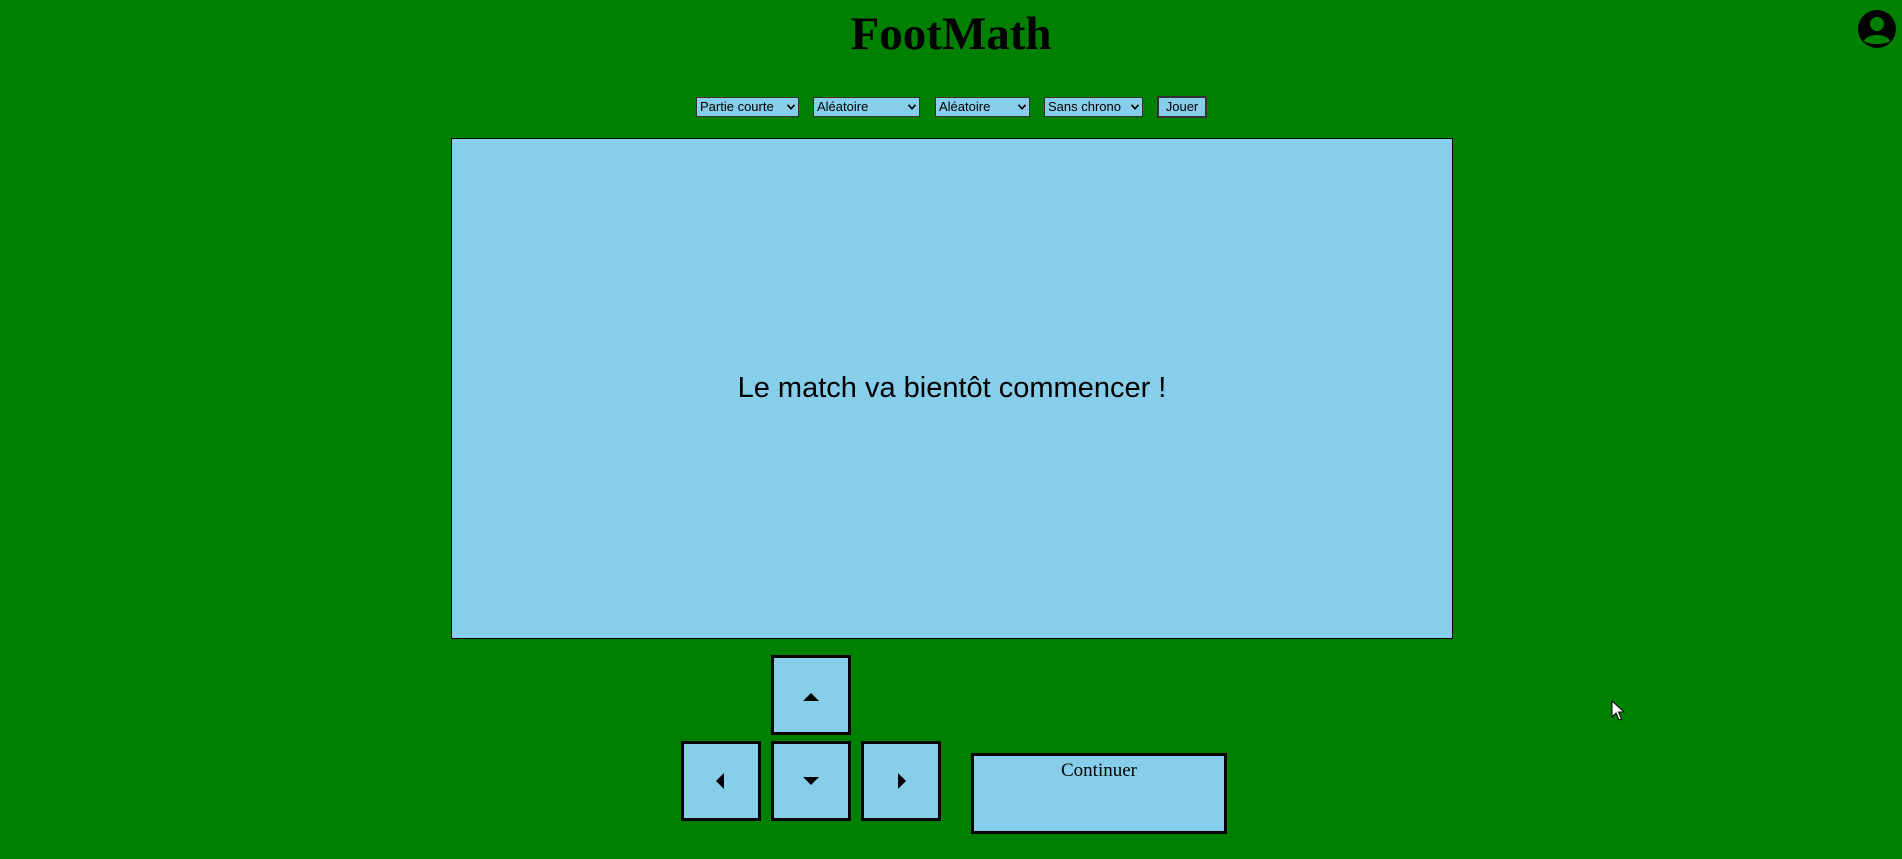 The image size is (1902, 859). What do you see at coordinates (1618, 710) in the screenshot?
I see `mouse-cursor-icon` at bounding box center [1618, 710].